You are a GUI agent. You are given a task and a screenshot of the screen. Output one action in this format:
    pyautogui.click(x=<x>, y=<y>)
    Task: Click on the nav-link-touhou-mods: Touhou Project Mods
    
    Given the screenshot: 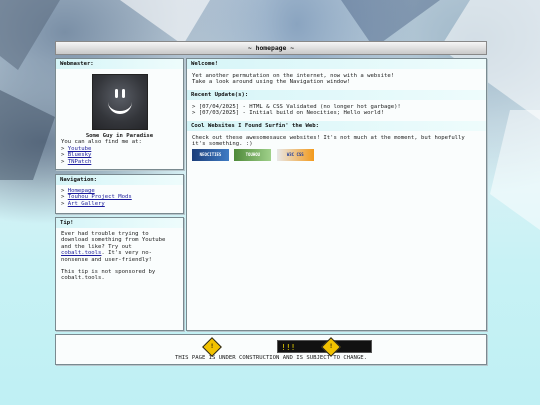 What is the action you would take?
    pyautogui.click(x=100, y=197)
    